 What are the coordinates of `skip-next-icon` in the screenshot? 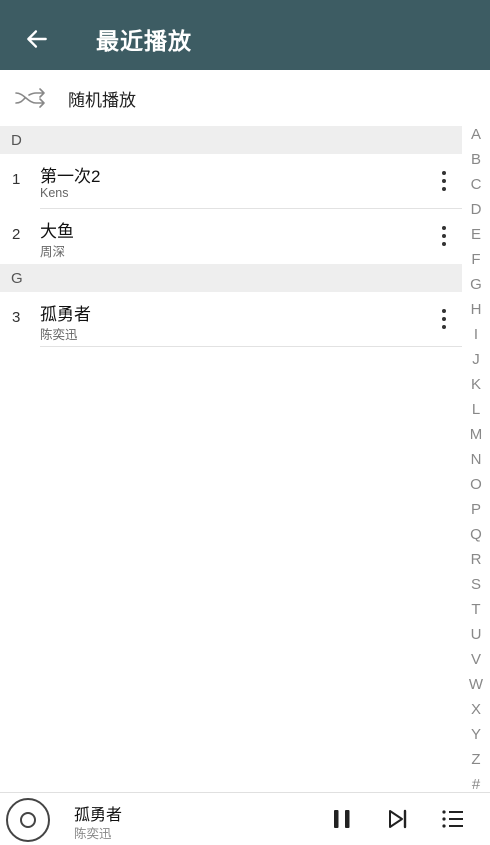 It's located at (398, 819).